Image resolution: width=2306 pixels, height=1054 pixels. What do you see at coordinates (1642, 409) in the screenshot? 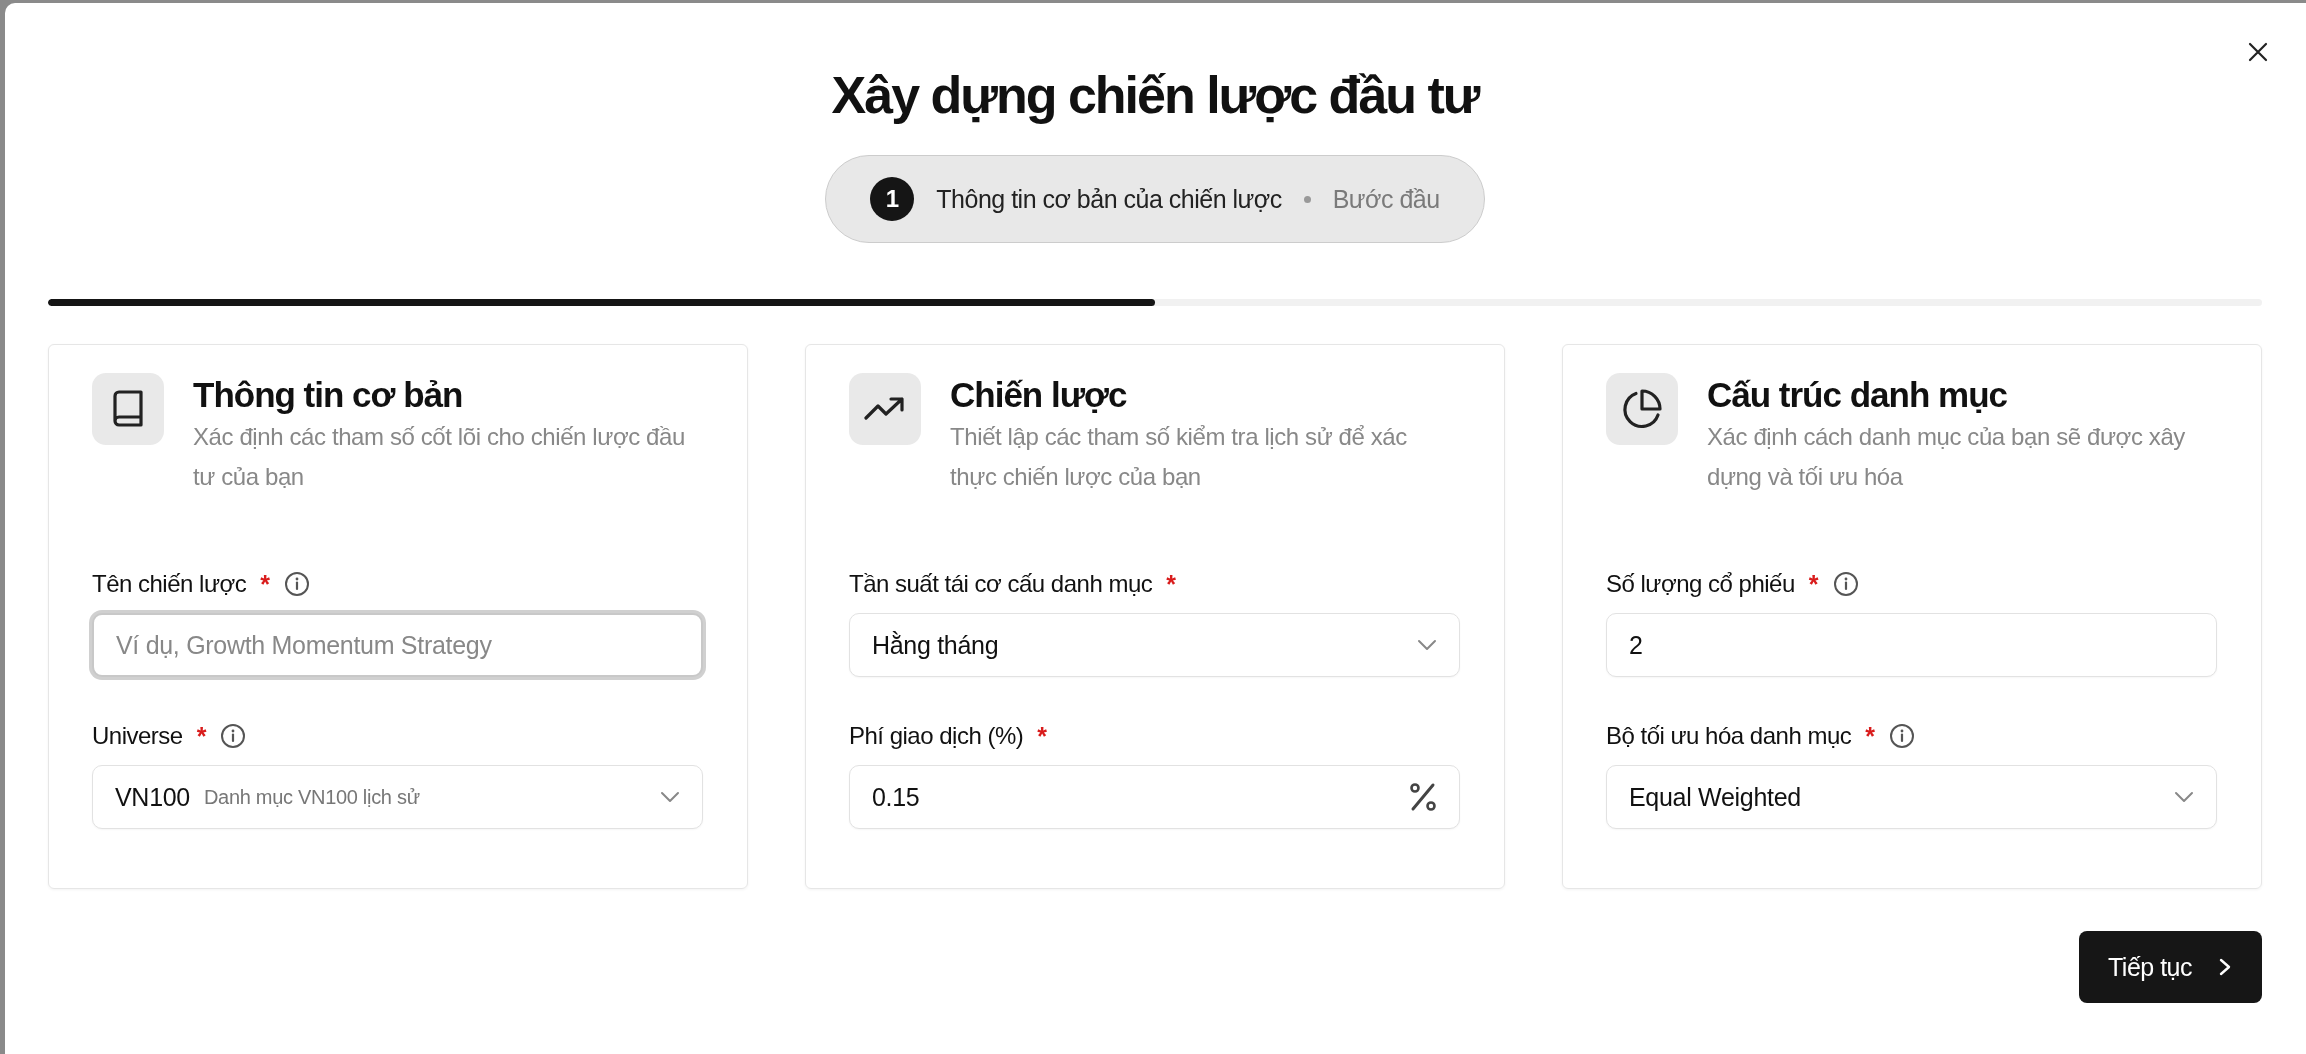
I see `pie-chart-icon` at bounding box center [1642, 409].